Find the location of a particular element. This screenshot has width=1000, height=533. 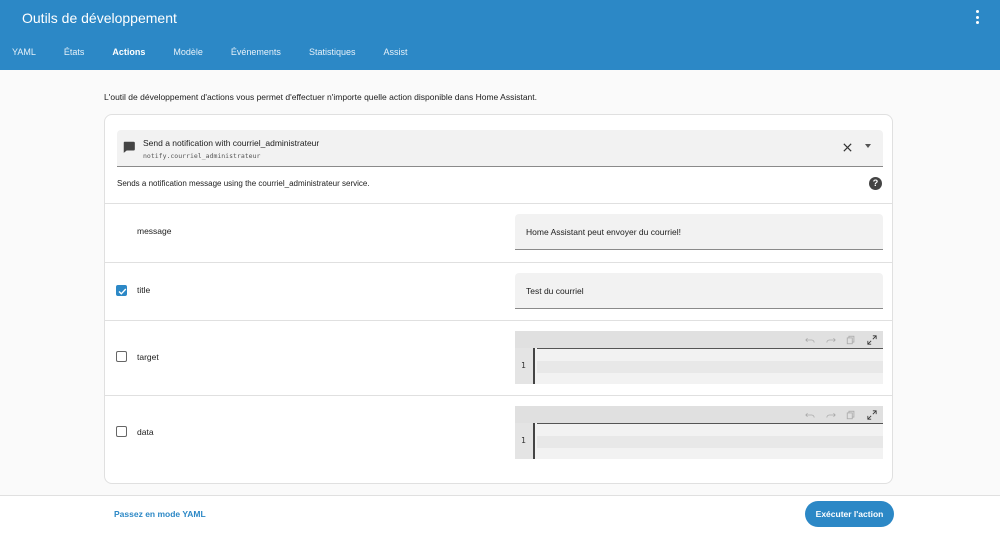

yaml-mode-button: Passez en mode YAML is located at coordinates (160, 514).